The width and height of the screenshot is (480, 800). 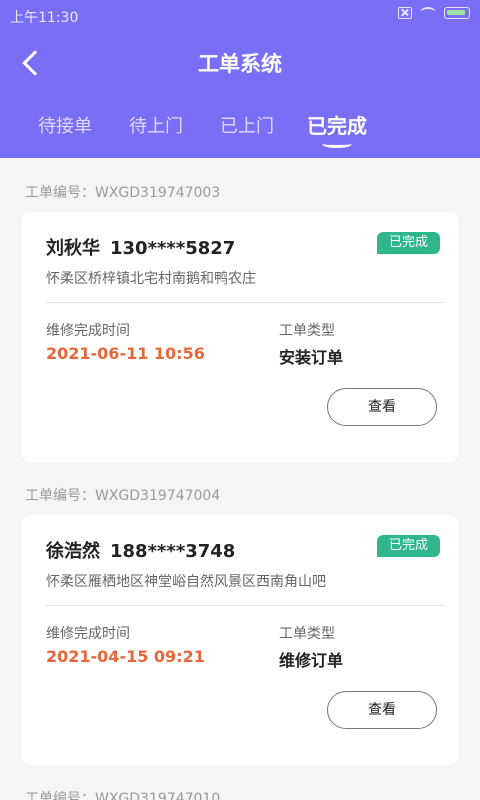 What do you see at coordinates (240, 15) in the screenshot?
I see `status-bar: 上午11:30` at bounding box center [240, 15].